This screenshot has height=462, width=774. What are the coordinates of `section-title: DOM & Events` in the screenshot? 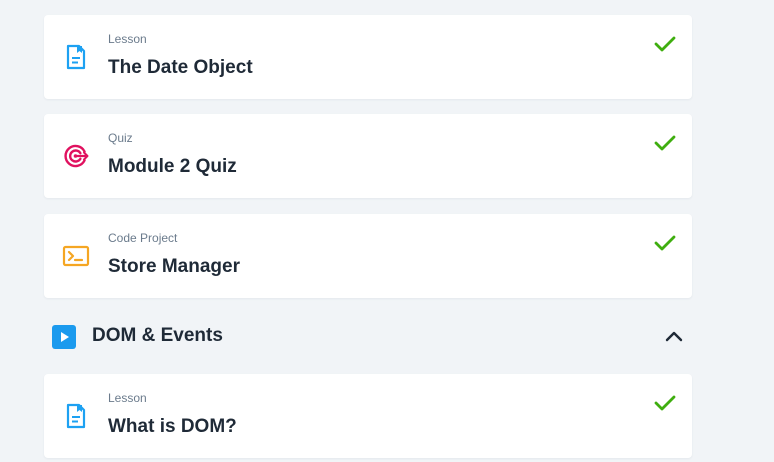 It's located at (157, 335).